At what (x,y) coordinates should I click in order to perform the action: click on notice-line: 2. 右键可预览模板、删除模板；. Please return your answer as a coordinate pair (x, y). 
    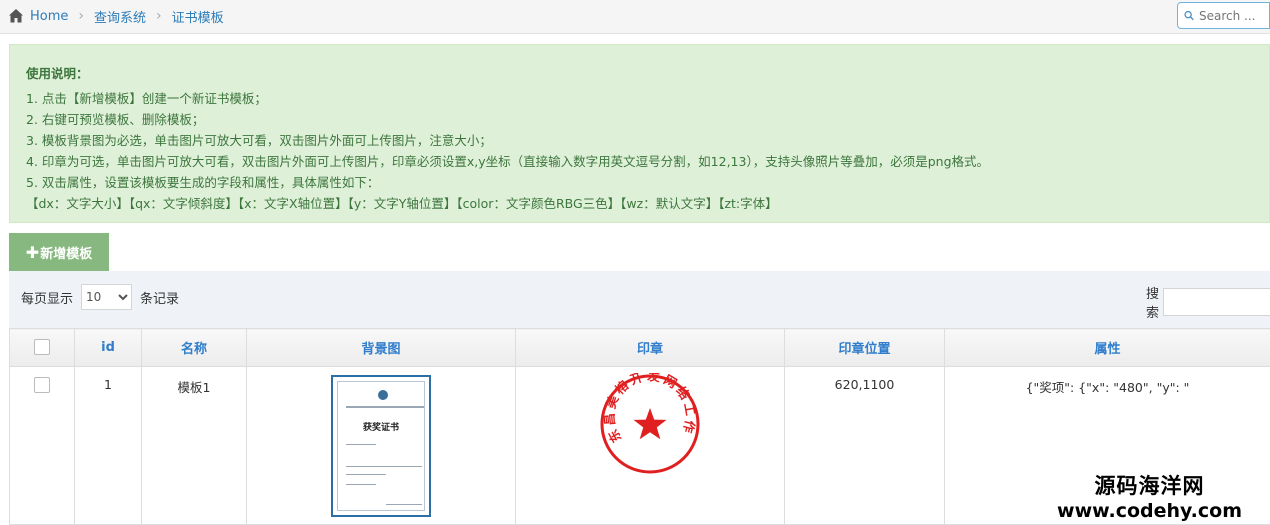
    Looking at the image, I should click on (639, 119).